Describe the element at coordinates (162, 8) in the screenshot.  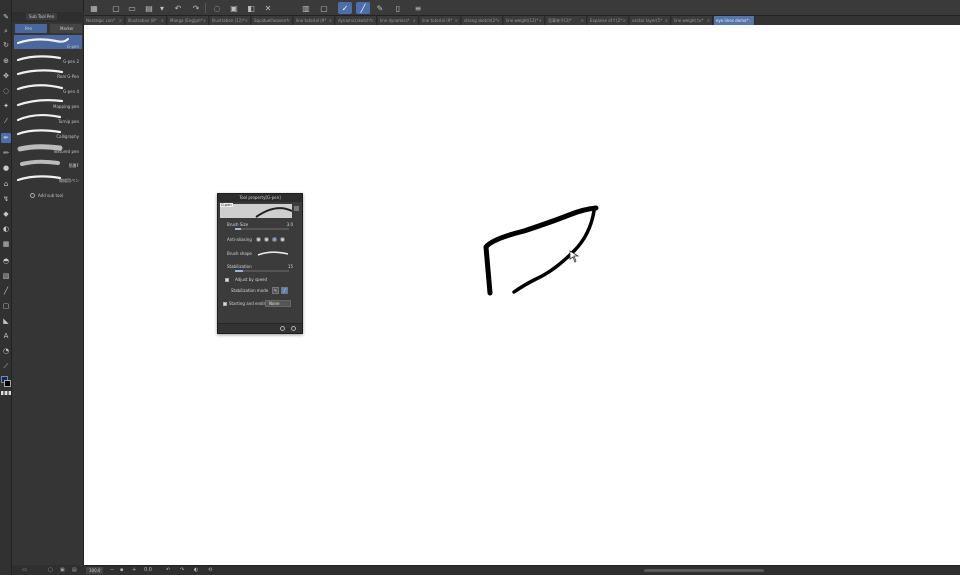
I see `dropdown-icon: ▾` at that location.